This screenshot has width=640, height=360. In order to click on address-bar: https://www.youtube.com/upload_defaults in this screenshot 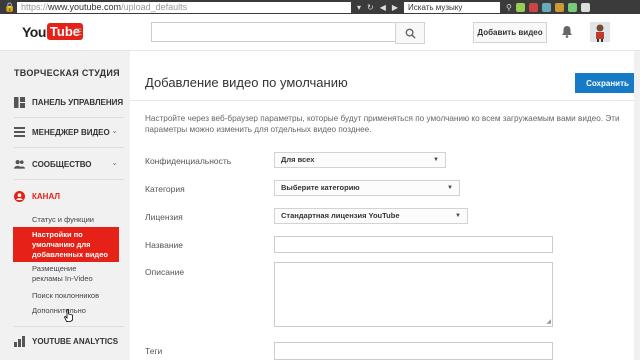, I will do `click(184, 7)`.